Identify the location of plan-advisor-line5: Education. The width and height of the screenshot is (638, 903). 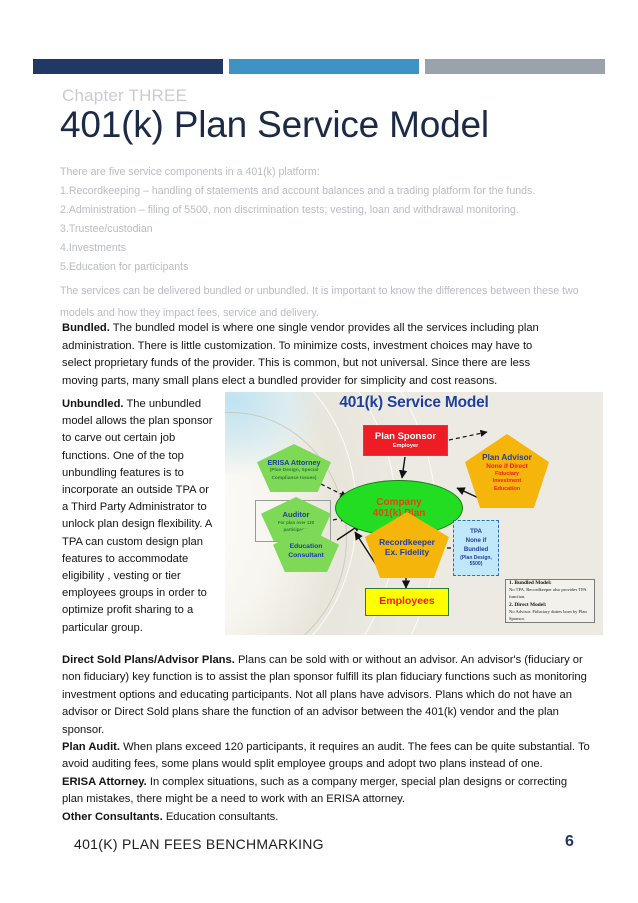
(507, 488).